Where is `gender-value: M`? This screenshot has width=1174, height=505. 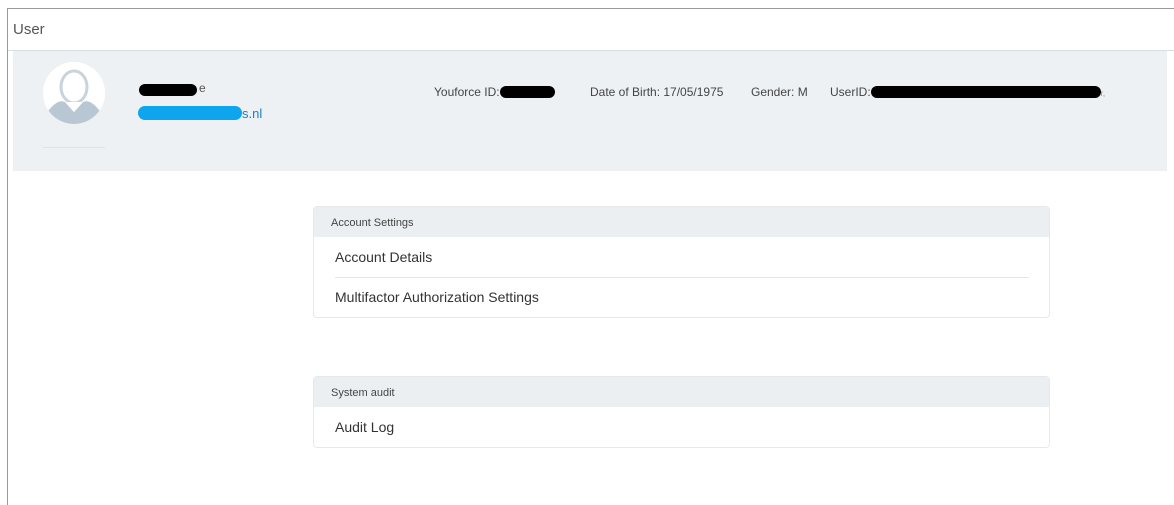 gender-value: M is located at coordinates (802, 92).